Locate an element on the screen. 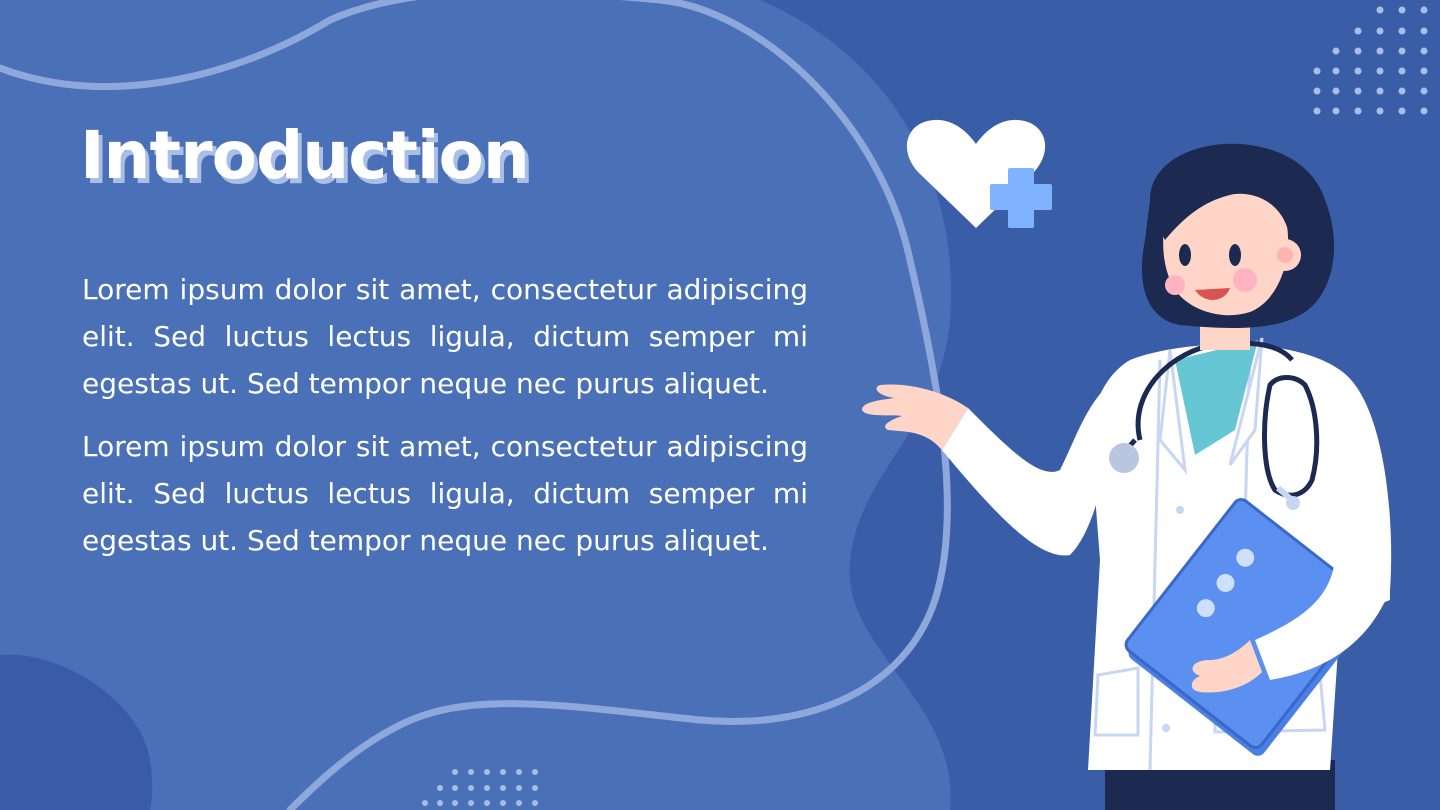 The image size is (1440, 810). slide-title: Introduction is located at coordinates (305, 155).